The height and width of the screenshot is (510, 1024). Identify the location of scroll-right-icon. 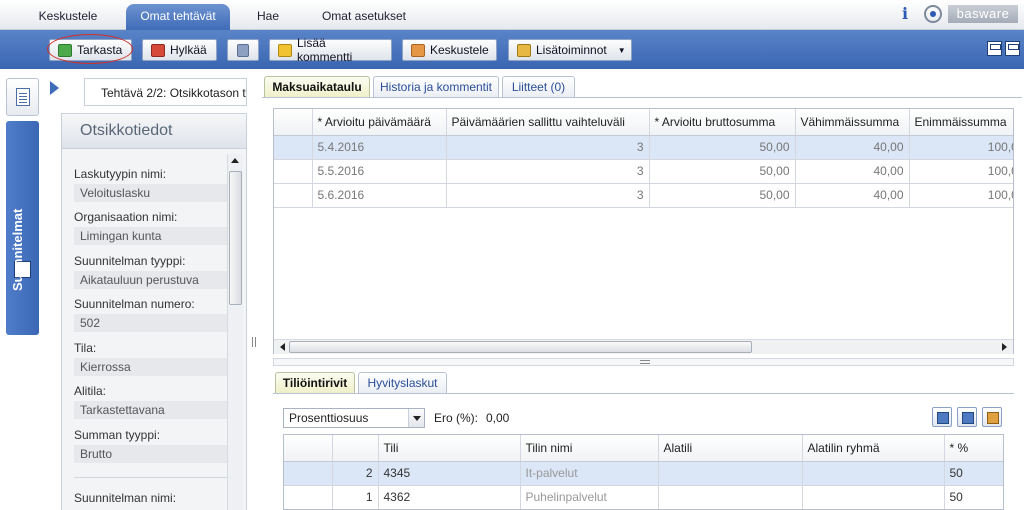
(1004, 347).